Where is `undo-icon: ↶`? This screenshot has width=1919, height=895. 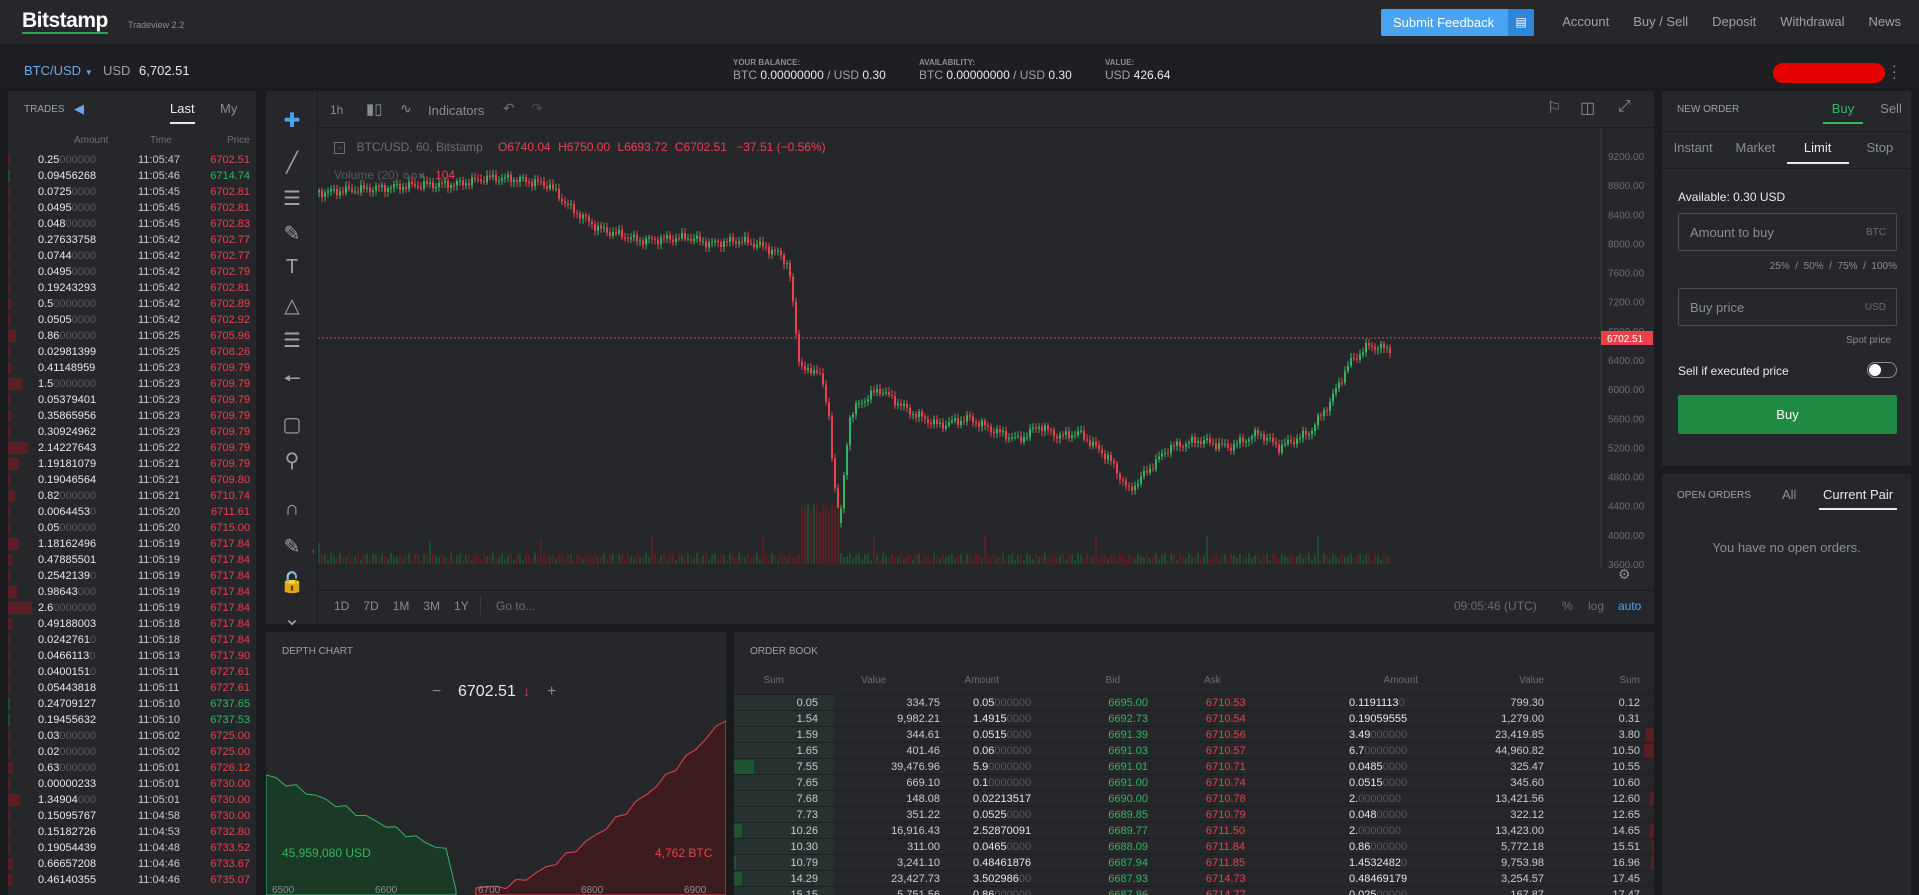 undo-icon: ↶ is located at coordinates (509, 108).